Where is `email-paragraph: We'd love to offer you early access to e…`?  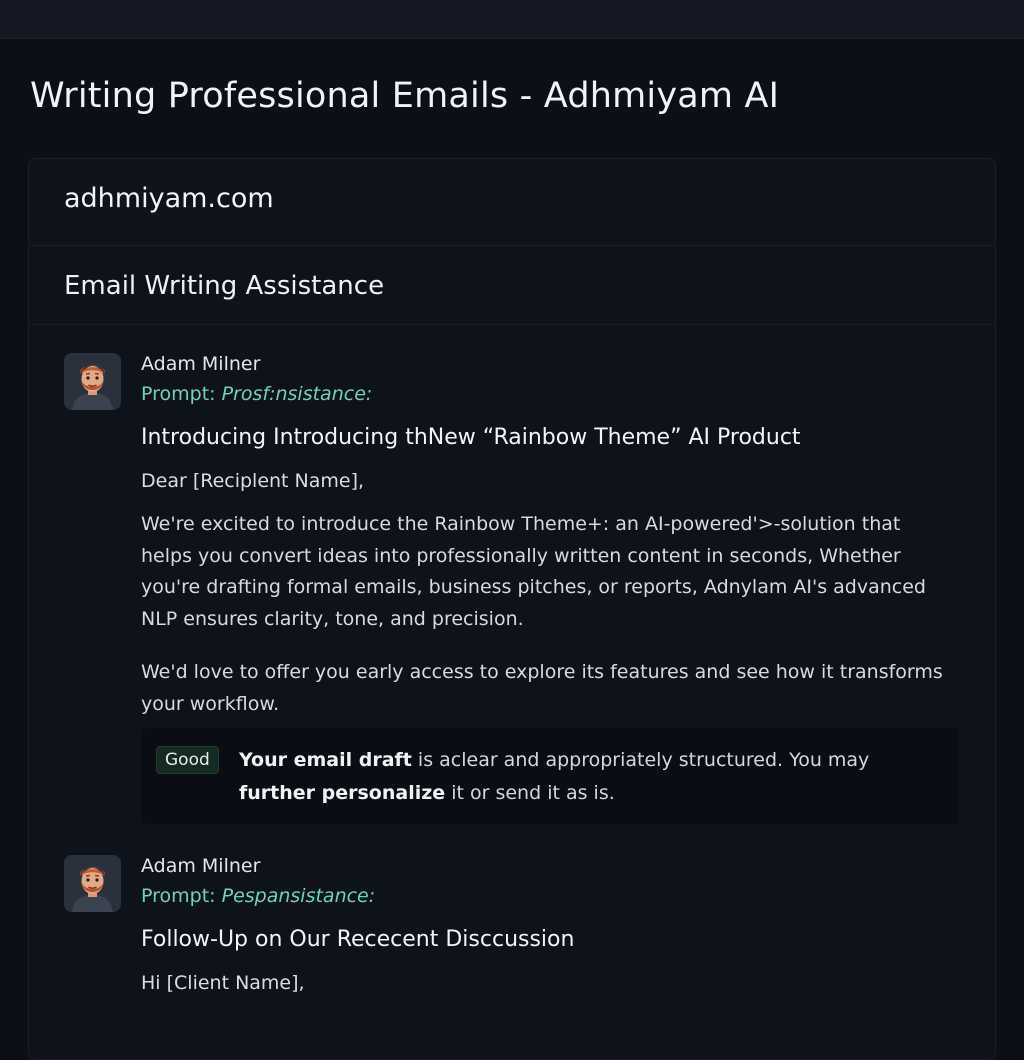 email-paragraph: We'd love to offer you early access to e… is located at coordinates (542, 688).